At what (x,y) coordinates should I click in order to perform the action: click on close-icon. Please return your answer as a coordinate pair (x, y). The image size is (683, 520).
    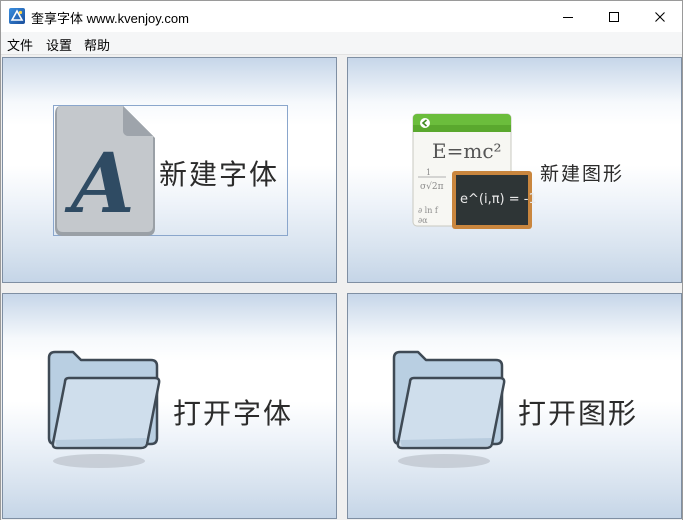
    Looking at the image, I should click on (660, 16).